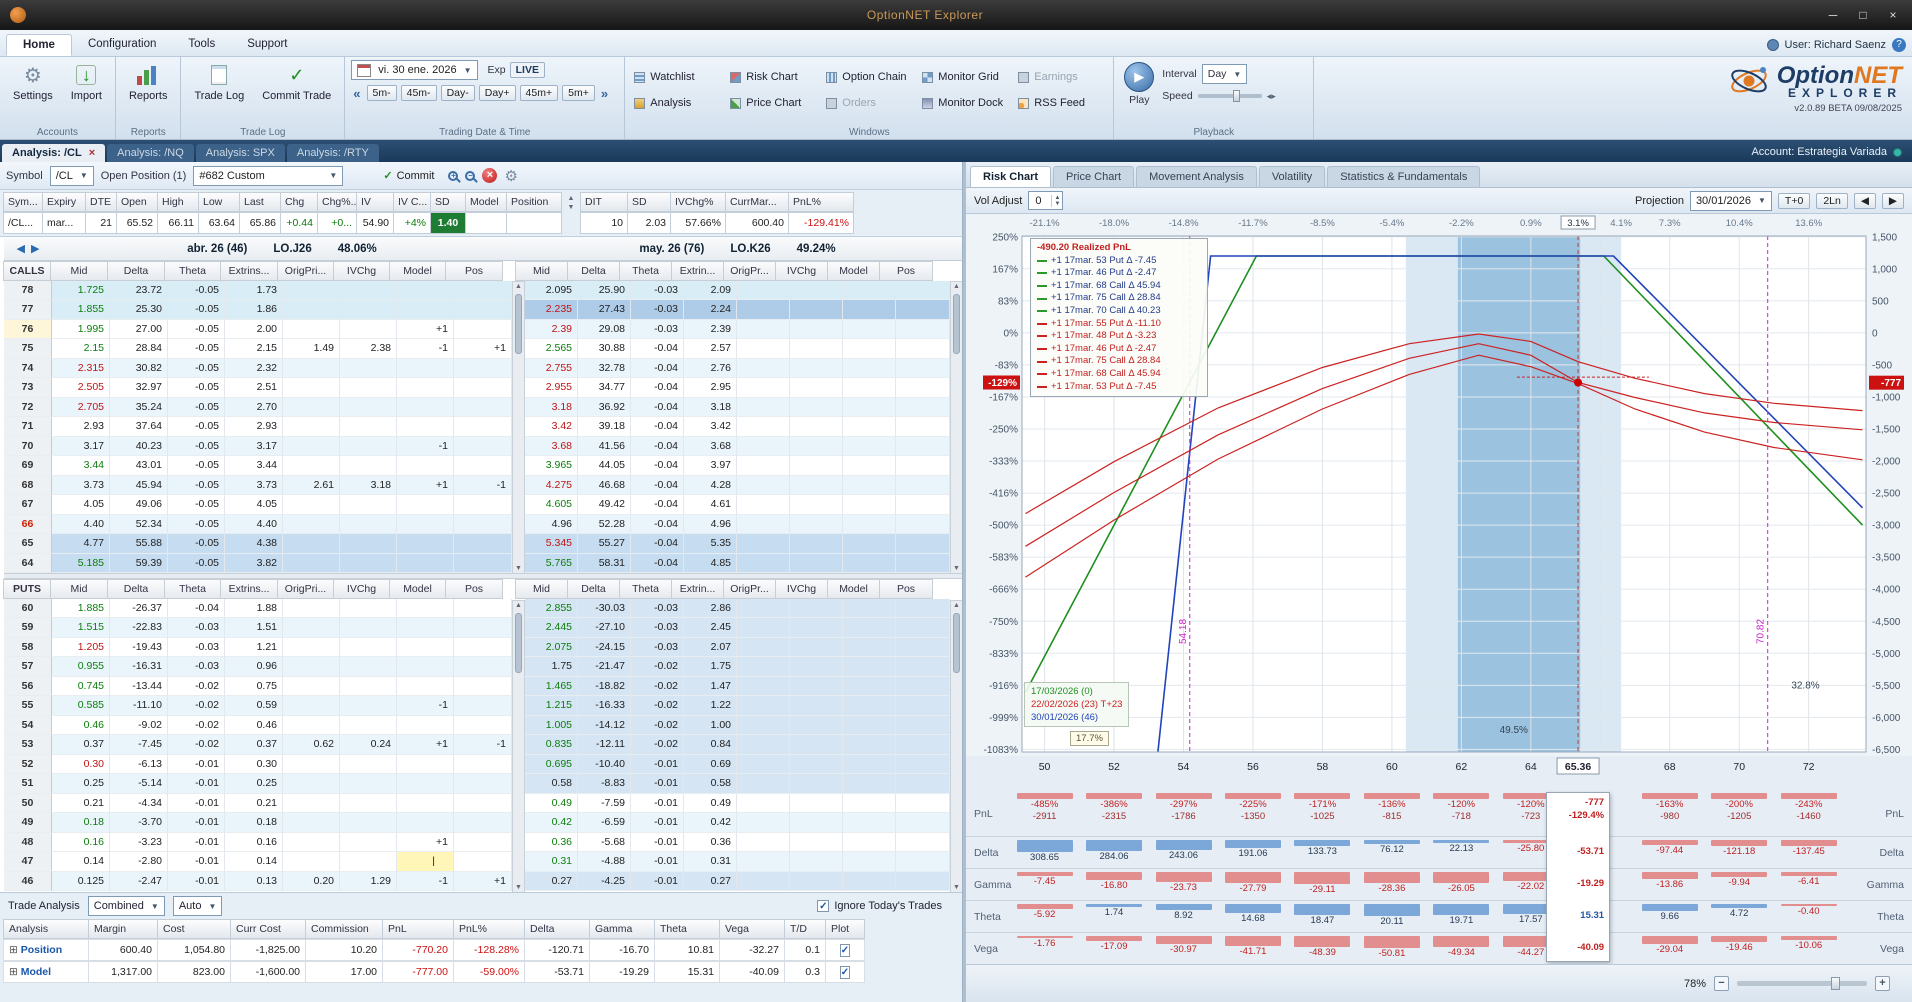  I want to click on call-row-78: 78 1.725 23.72 -0.05 1.73 2.095 25.90 -0.03 2.09, so click(483, 290).